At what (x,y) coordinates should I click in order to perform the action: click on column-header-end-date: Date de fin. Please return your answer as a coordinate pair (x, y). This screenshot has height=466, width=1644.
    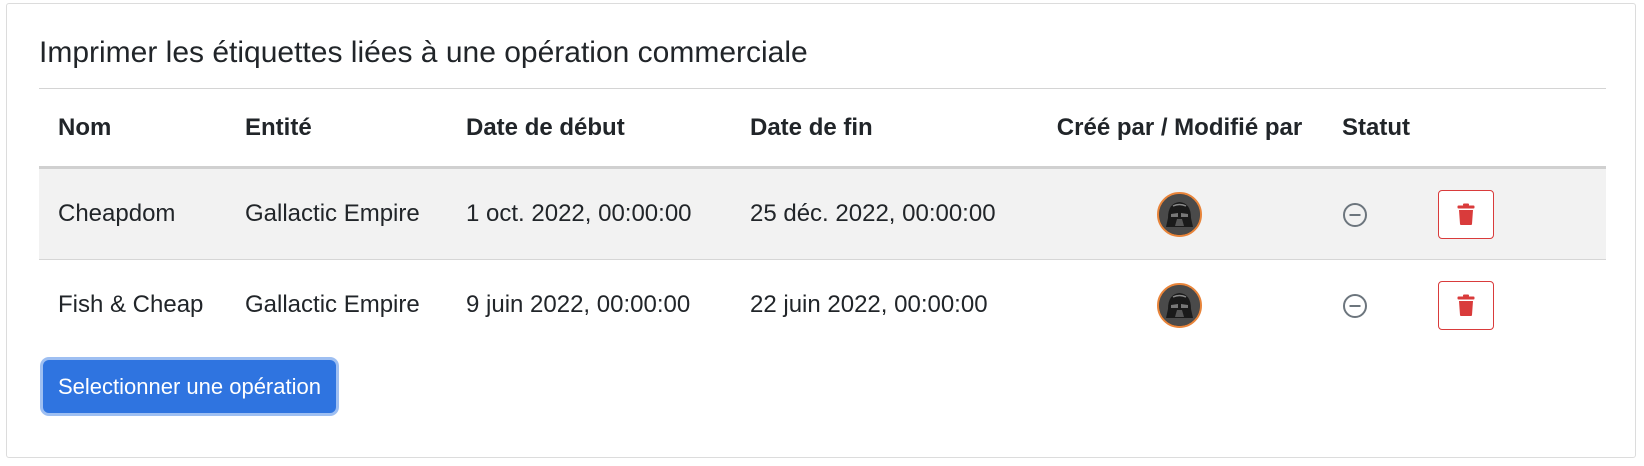
    Looking at the image, I should click on (878, 129).